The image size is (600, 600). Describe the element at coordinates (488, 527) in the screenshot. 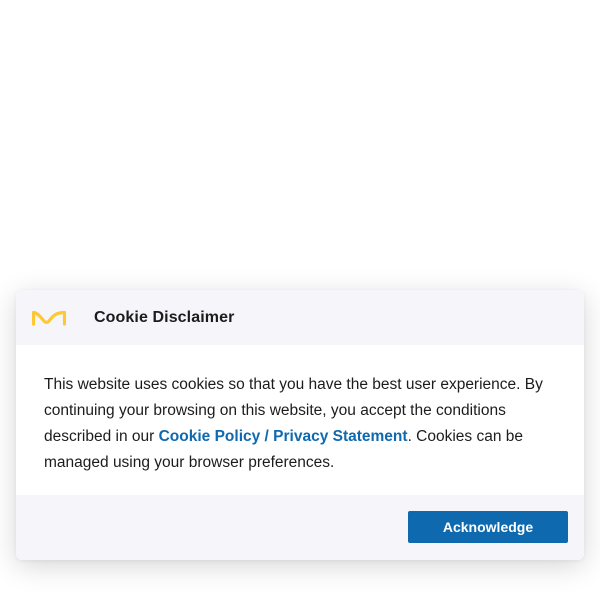

I see `acknowledge-button: Acknowledge` at that location.